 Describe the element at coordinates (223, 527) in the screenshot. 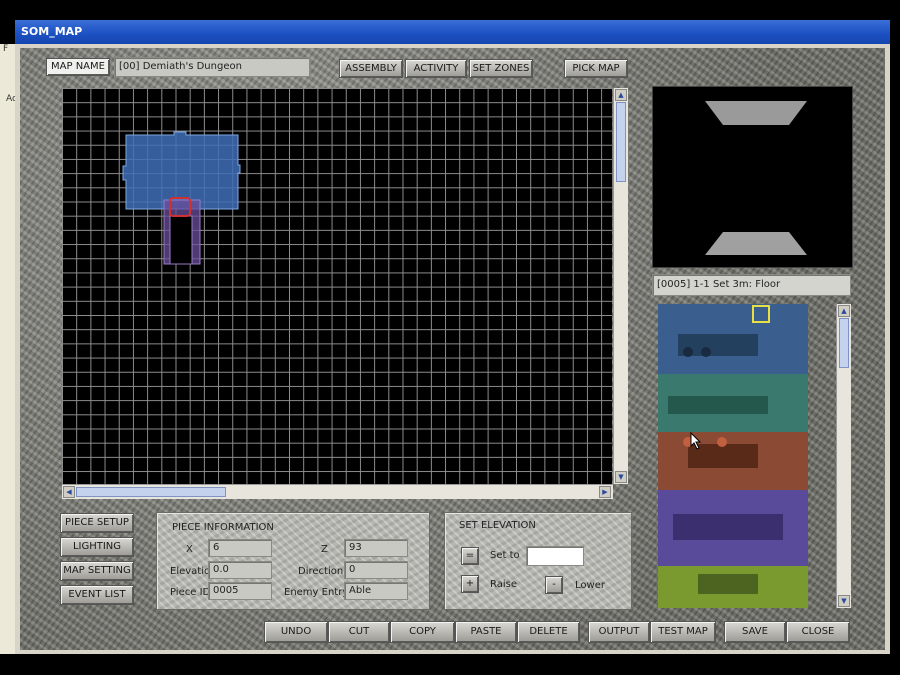

I see `piece-information-title: PIECE INFORMATION` at that location.